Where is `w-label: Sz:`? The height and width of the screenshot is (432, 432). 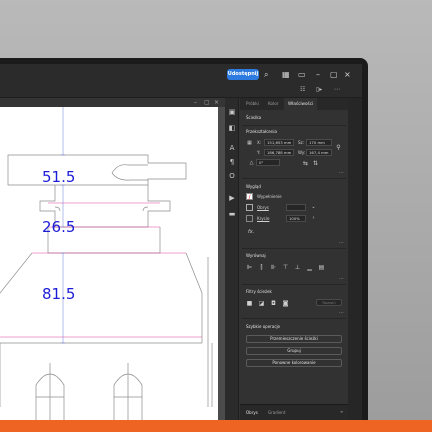 w-label: Sz: is located at coordinates (301, 142).